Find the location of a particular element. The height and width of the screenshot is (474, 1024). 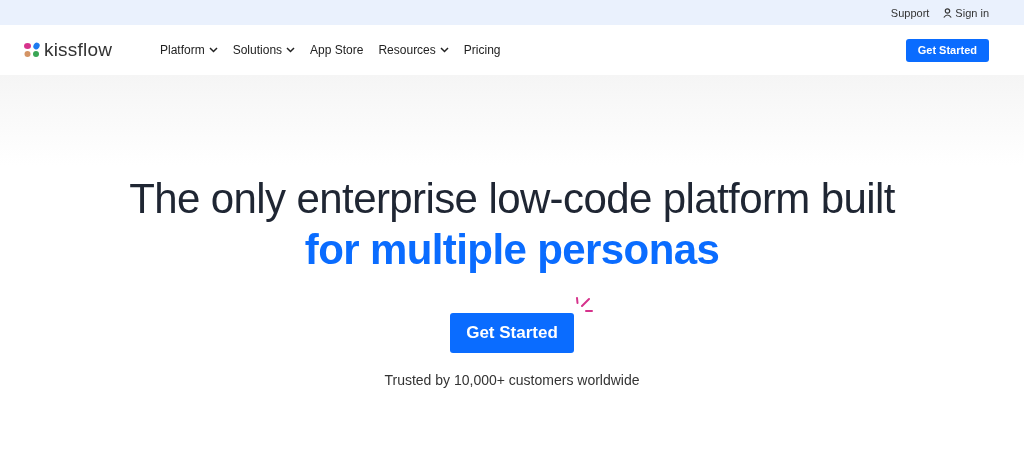

logo-text: kissflow is located at coordinates (78, 50).